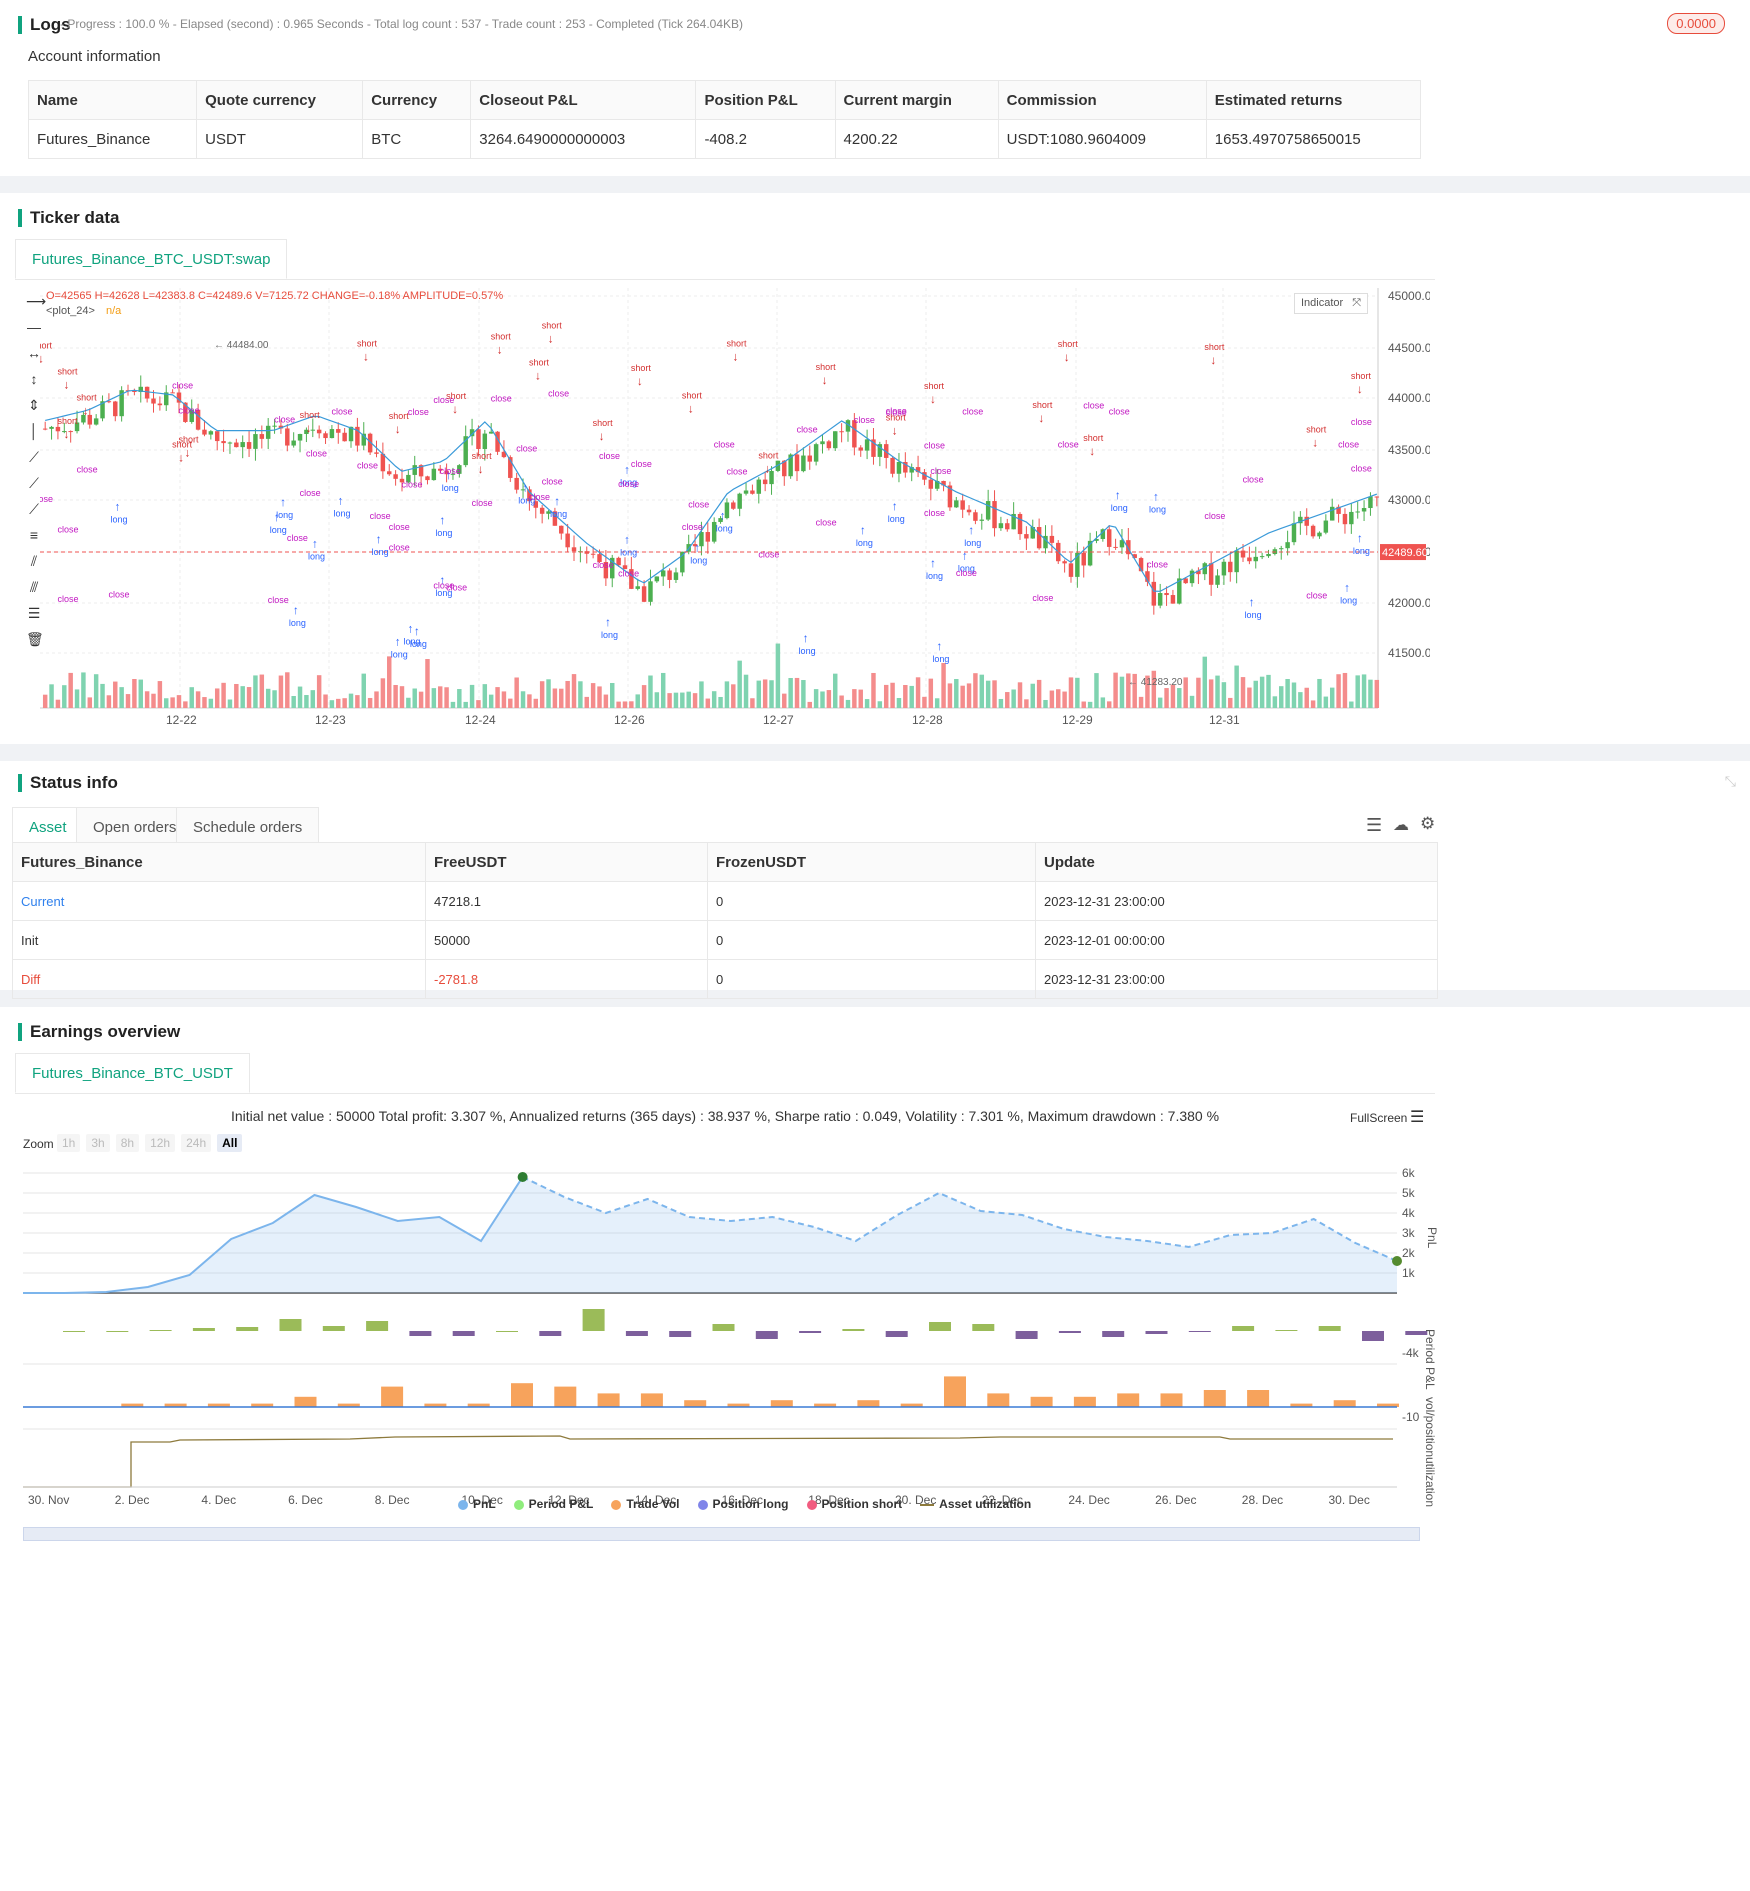 Image resolution: width=1750 pixels, height=1891 pixels. What do you see at coordinates (1356, 303) in the screenshot?
I see `expand-icon: ⤧` at bounding box center [1356, 303].